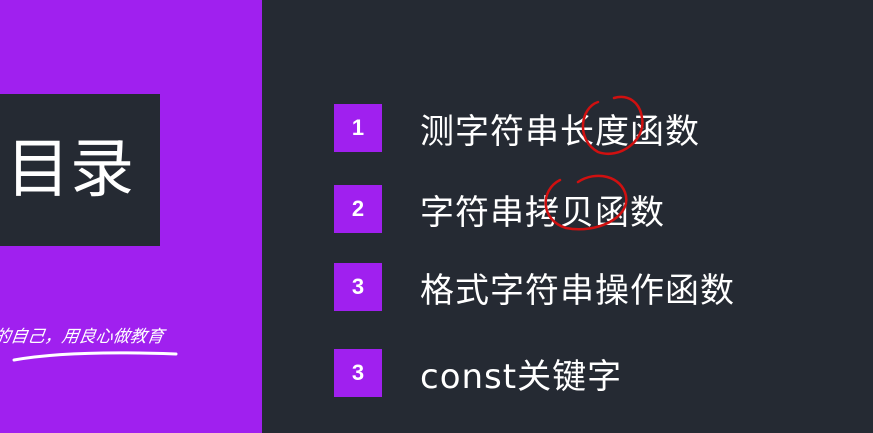 The width and height of the screenshot is (873, 433). I want to click on toc-item-3: 3 格式字符串操作函数, so click(534, 287).